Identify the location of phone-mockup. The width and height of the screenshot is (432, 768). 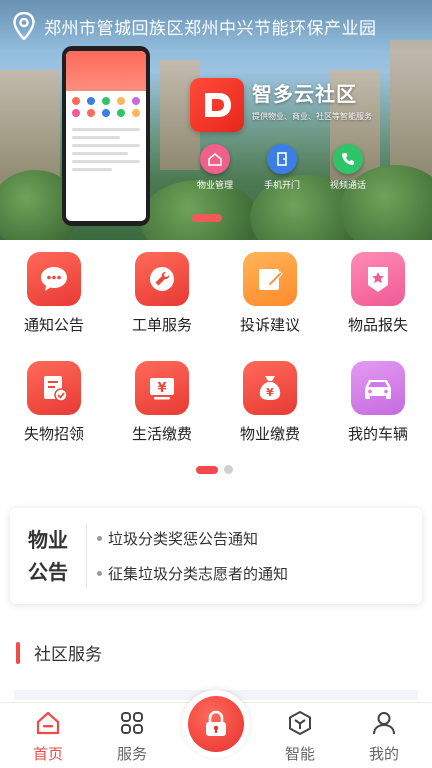
(106, 136).